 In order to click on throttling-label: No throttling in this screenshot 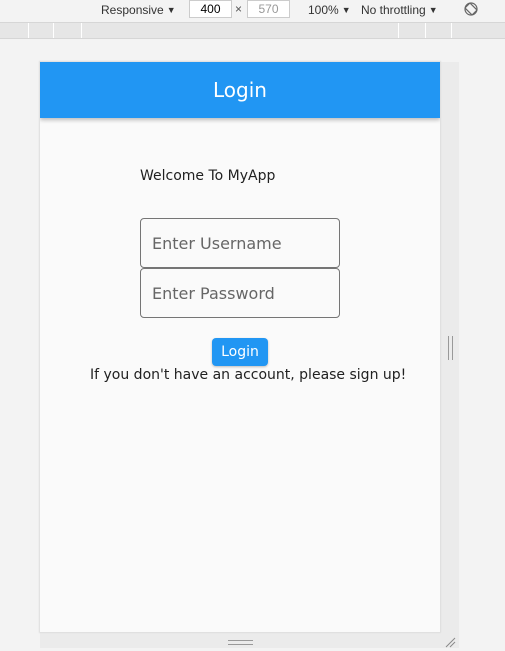, I will do `click(393, 10)`.